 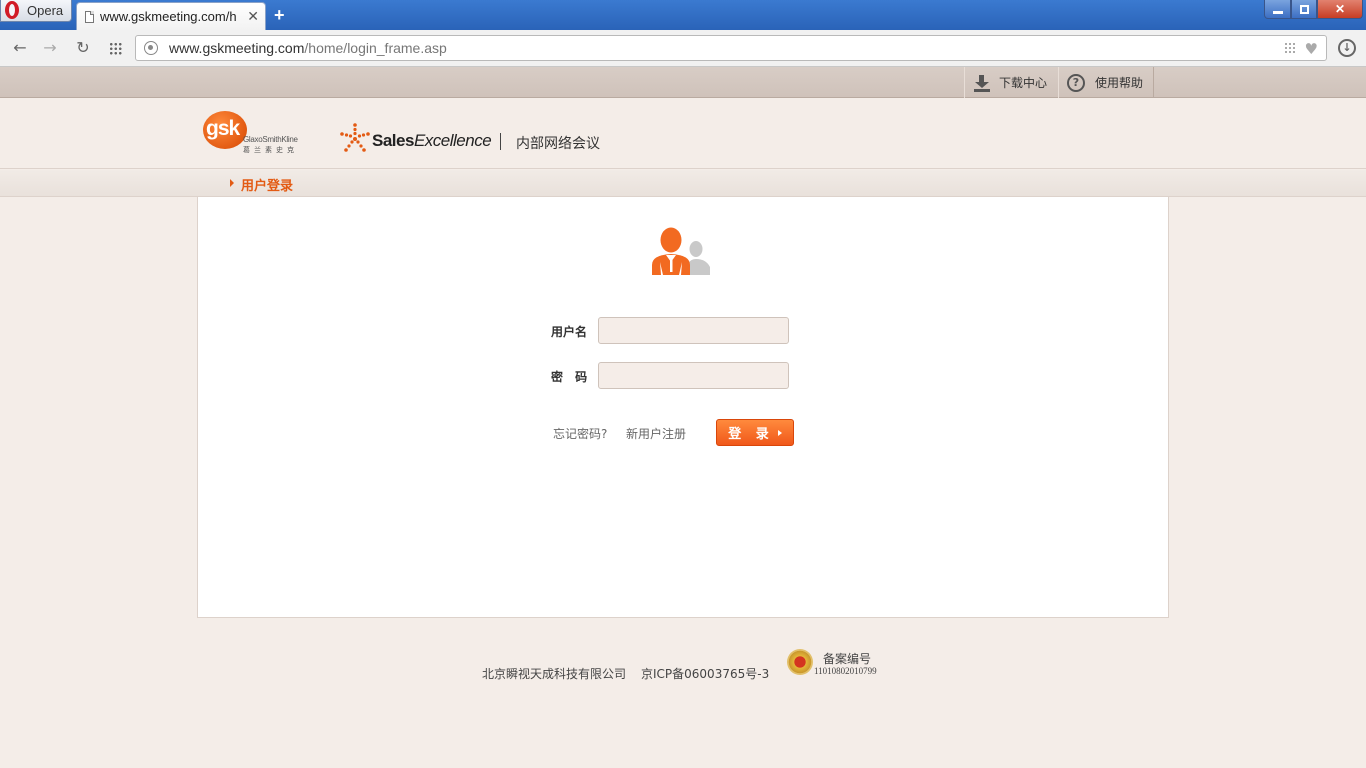 I want to click on help-link: ? 使用帮助, so click(x=1106, y=82).